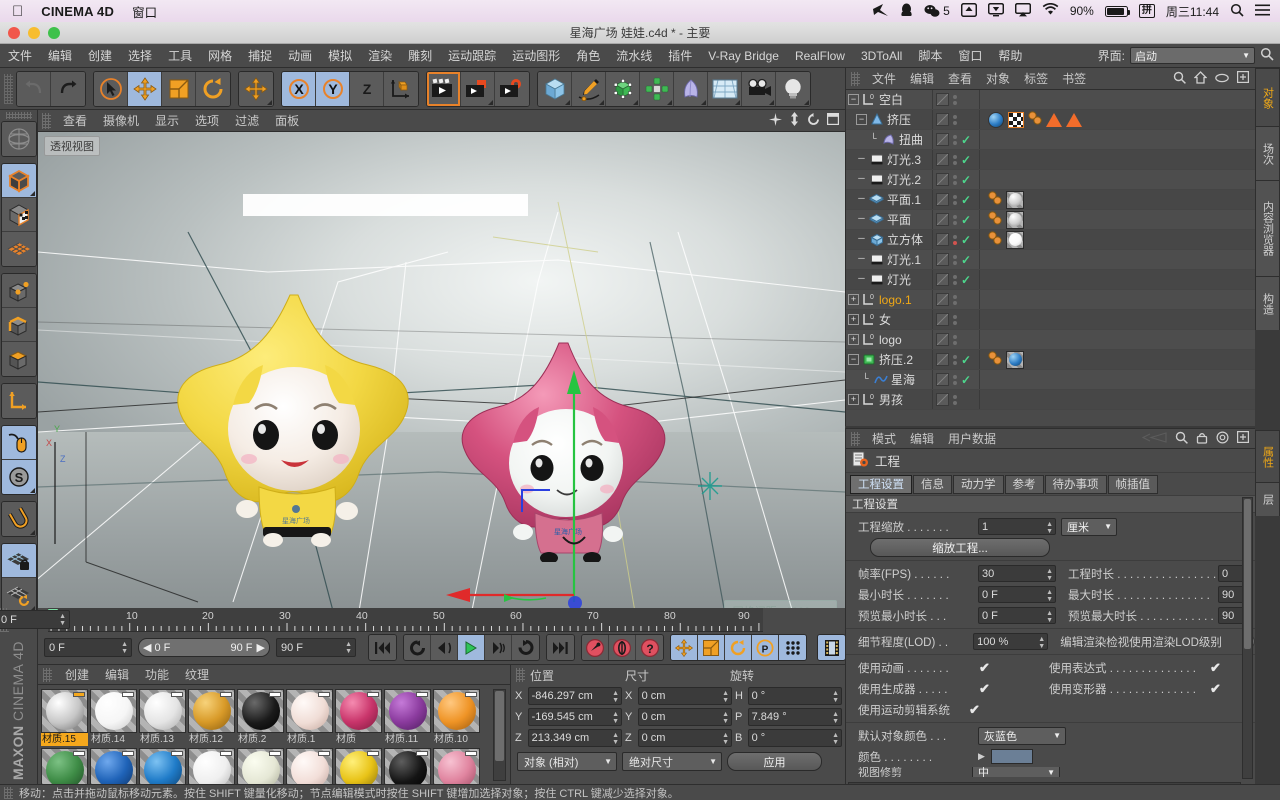 The height and width of the screenshot is (800, 1280). Describe the element at coordinates (20, 55) in the screenshot. I see `menu-file: 文件` at that location.